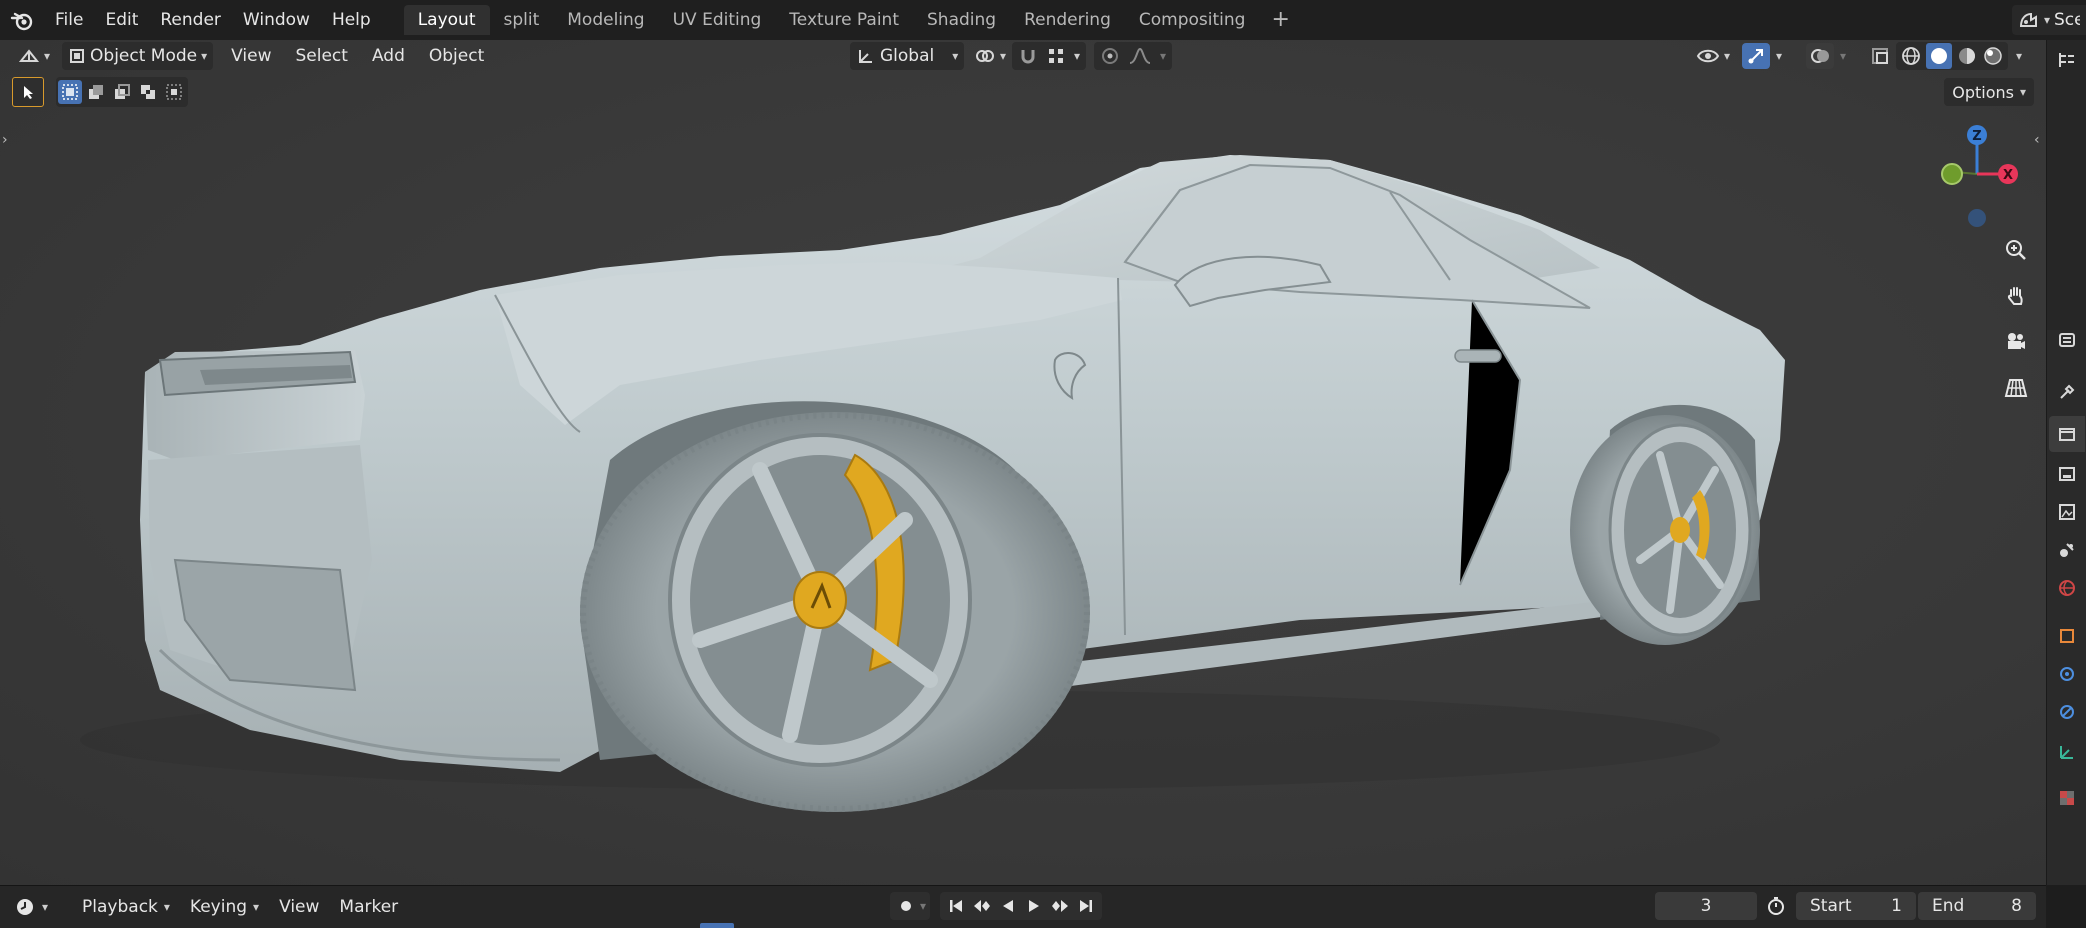  I want to click on start-frame-label: Start, so click(1831, 906).